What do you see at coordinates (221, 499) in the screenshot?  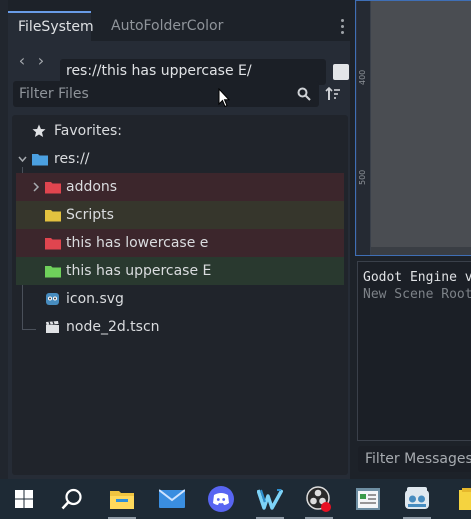 I see `discord-icon` at bounding box center [221, 499].